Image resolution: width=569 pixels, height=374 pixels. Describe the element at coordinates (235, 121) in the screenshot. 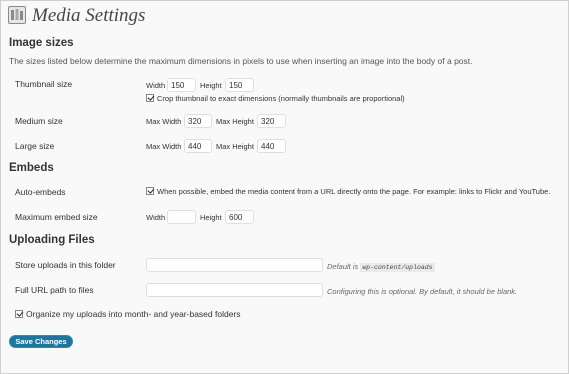

I see `medium-max-height-label: Max Height` at that location.